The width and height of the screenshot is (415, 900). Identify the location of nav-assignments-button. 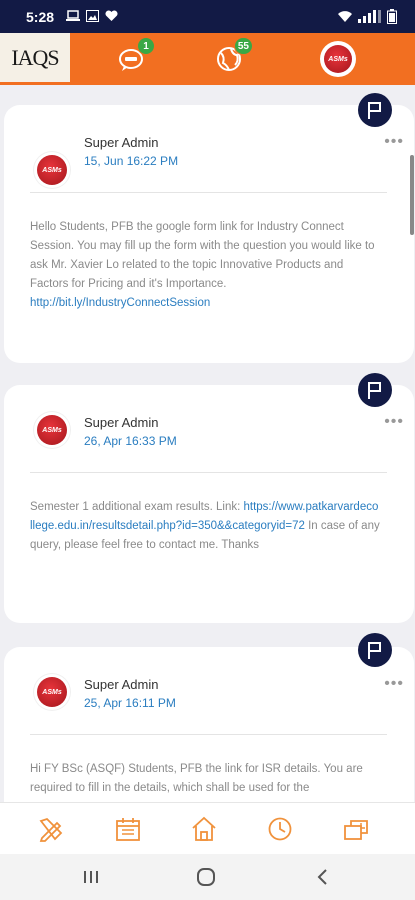
(51, 829).